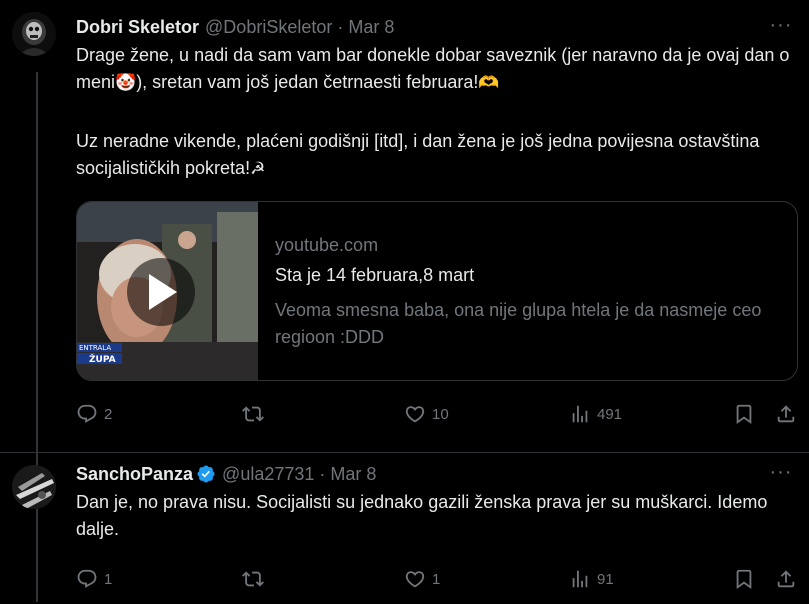 The image size is (809, 604). What do you see at coordinates (610, 414) in the screenshot?
I see `views-count: 491` at bounding box center [610, 414].